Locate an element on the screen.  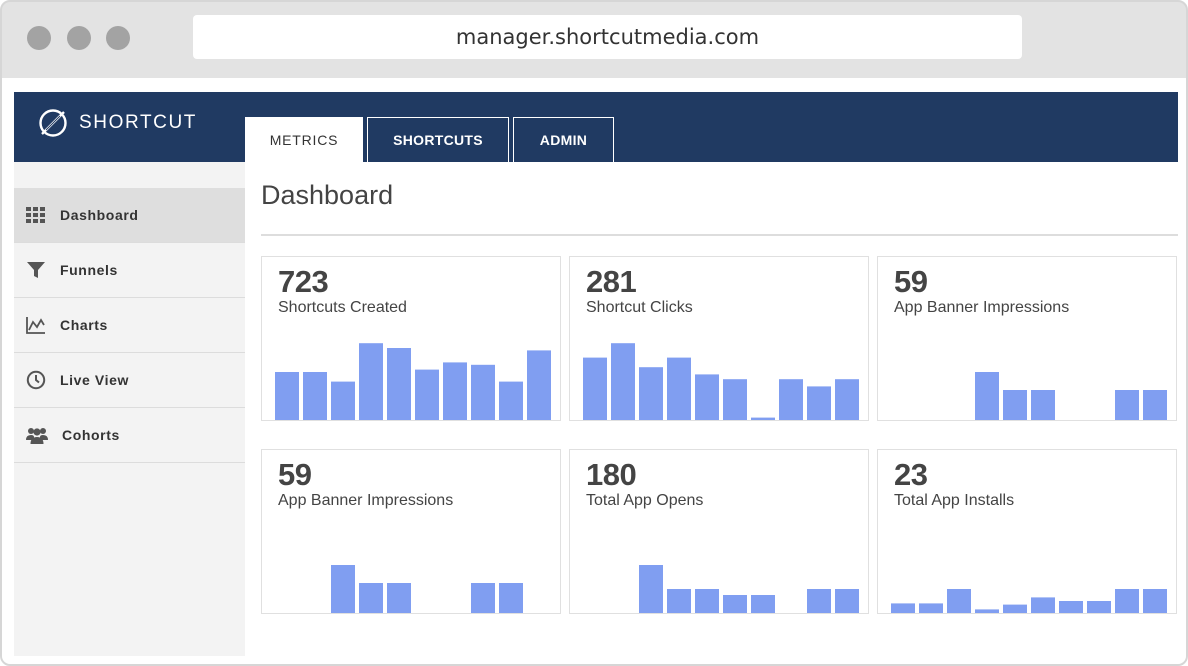
tab-admin: ADMIN is located at coordinates (563, 139).